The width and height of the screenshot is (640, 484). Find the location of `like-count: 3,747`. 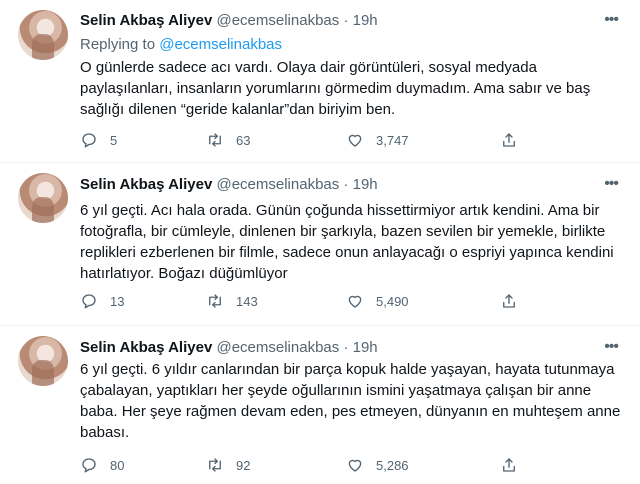

like-count: 3,747 is located at coordinates (392, 140).